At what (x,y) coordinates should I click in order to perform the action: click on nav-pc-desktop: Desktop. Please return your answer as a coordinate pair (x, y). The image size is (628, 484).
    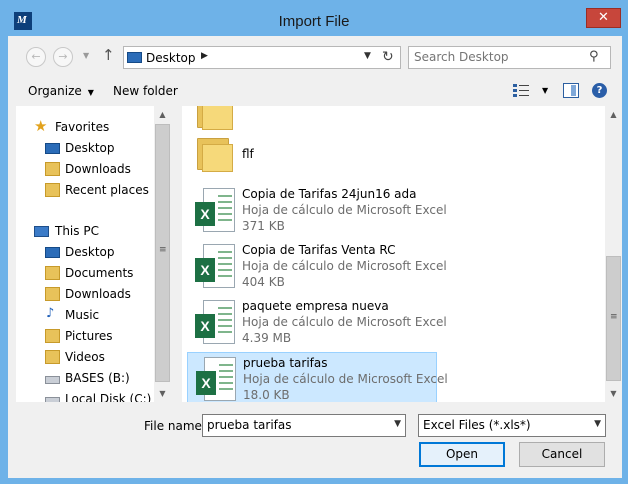
    Looking at the image, I should click on (88, 252).